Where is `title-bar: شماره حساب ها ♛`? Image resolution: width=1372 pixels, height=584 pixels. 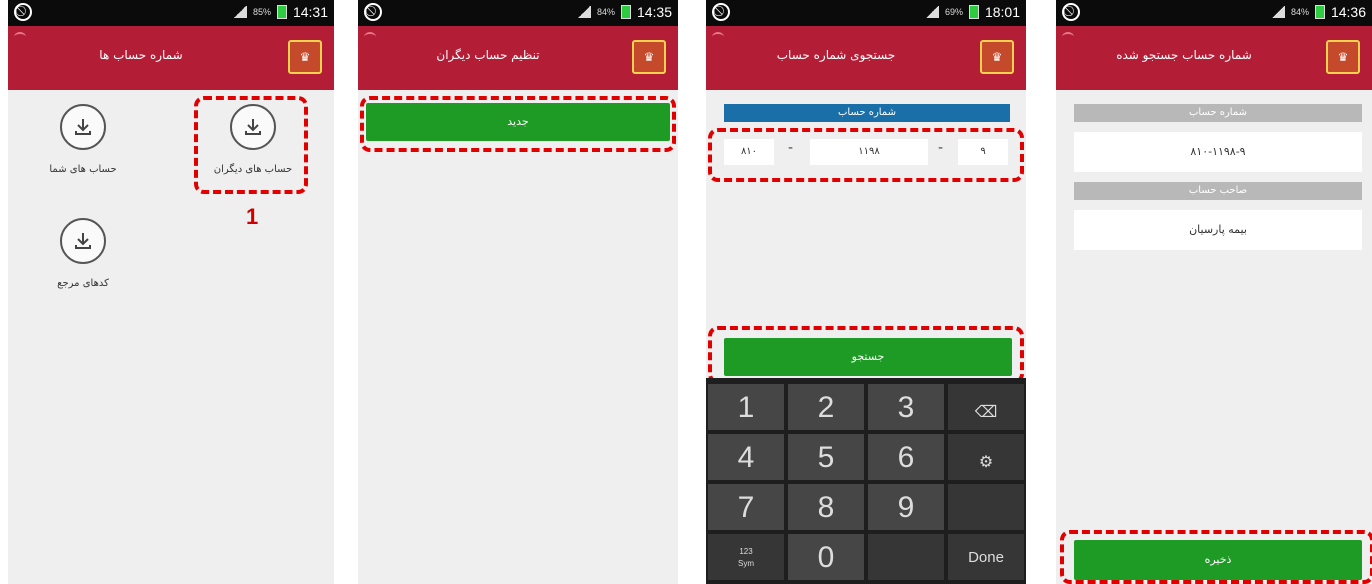
title-bar: شماره حساب ها ♛ is located at coordinates (171, 58).